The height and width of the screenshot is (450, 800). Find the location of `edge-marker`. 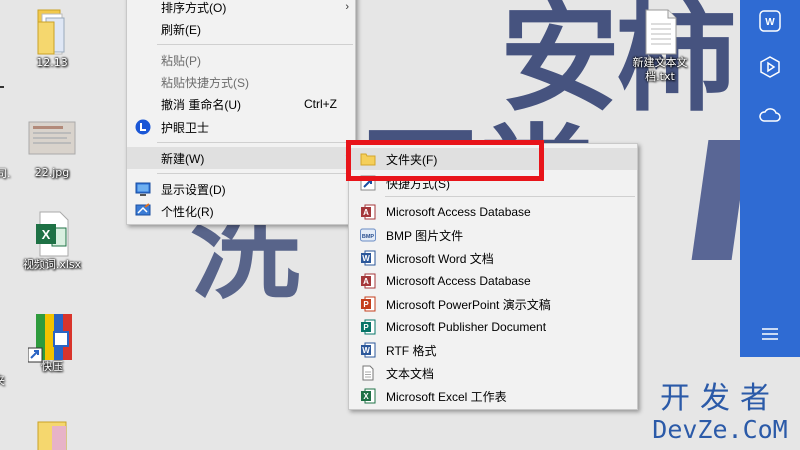

edge-marker is located at coordinates (2, 87).